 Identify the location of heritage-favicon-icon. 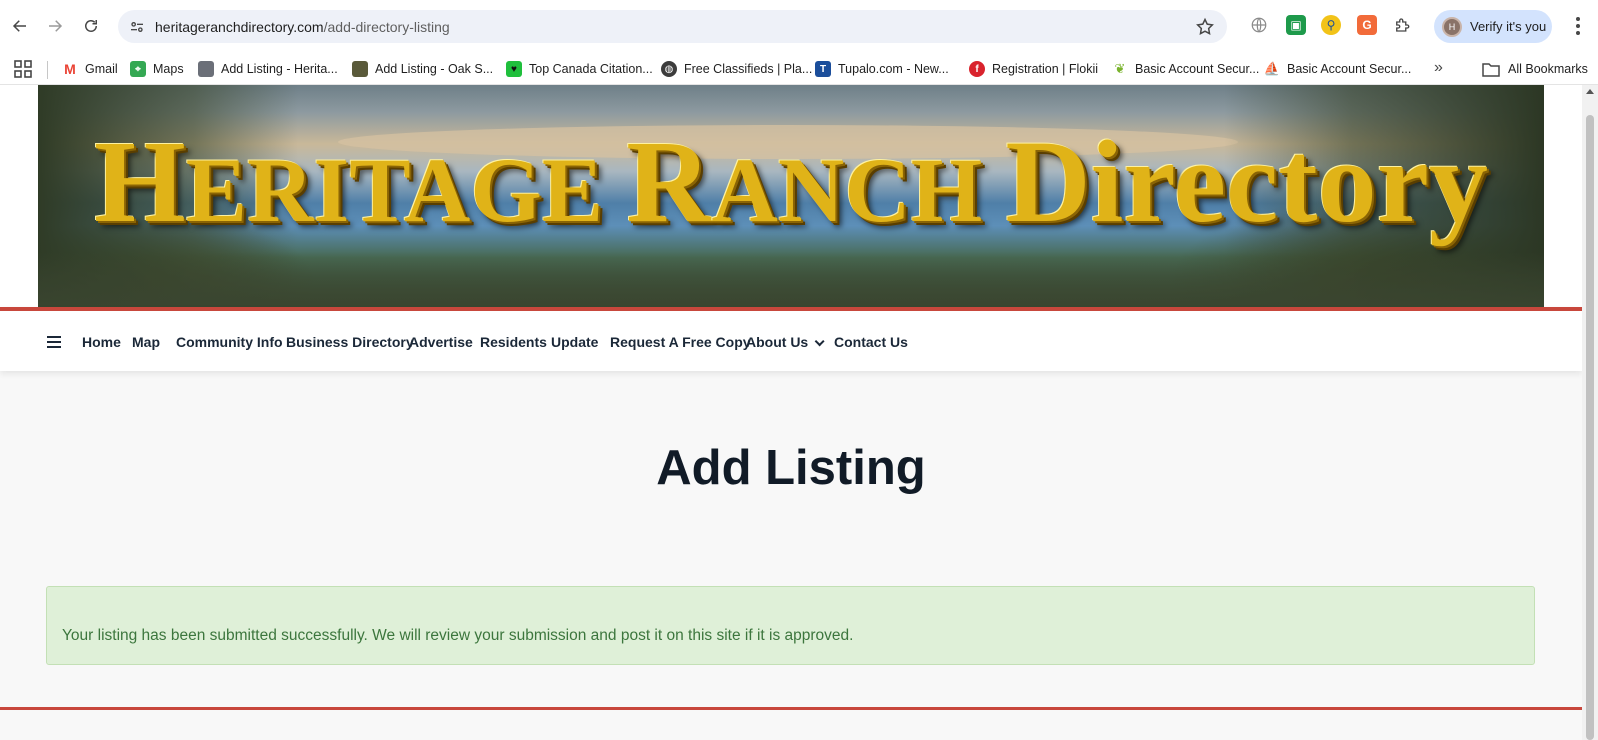
(206, 69).